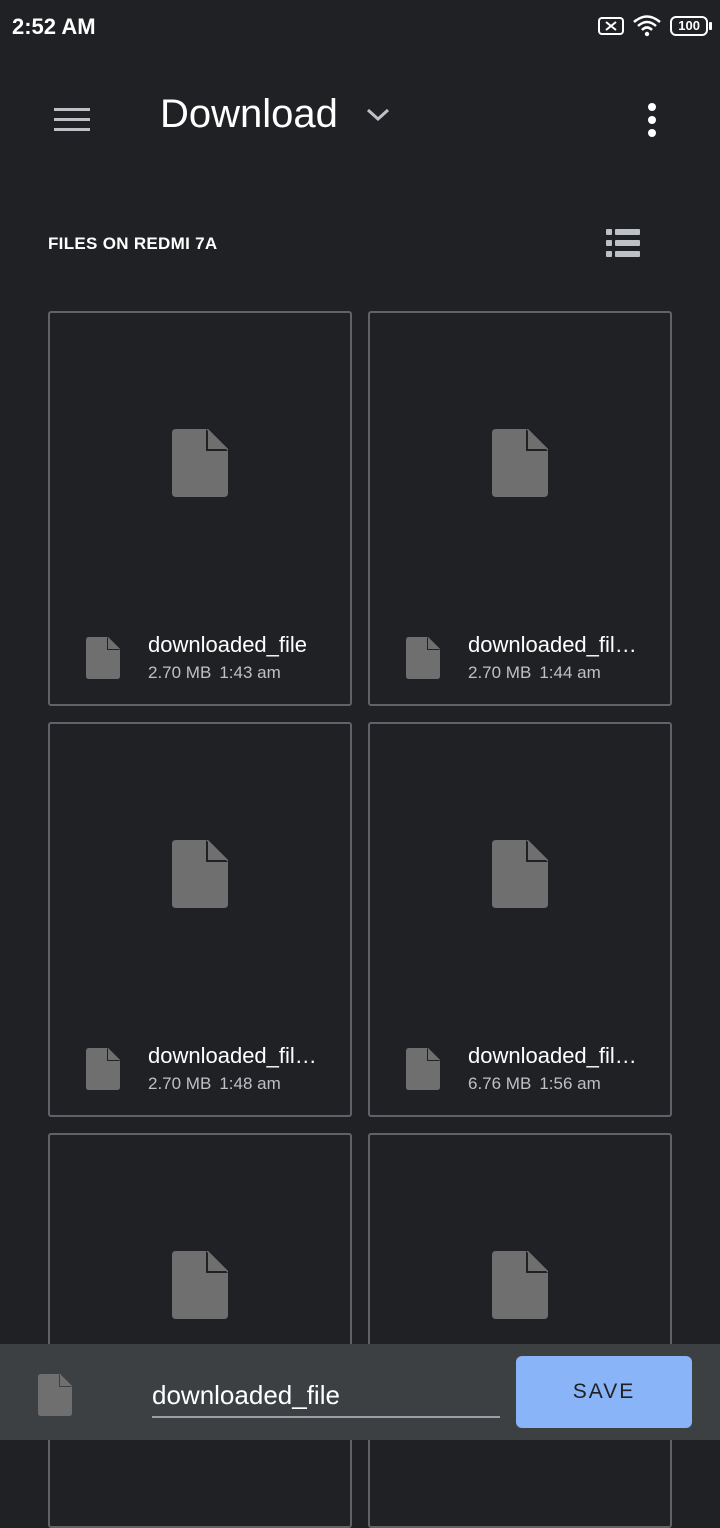 The image size is (720, 1528). Describe the element at coordinates (570, 672) in the screenshot. I see `file-time: 1:44 am` at that location.